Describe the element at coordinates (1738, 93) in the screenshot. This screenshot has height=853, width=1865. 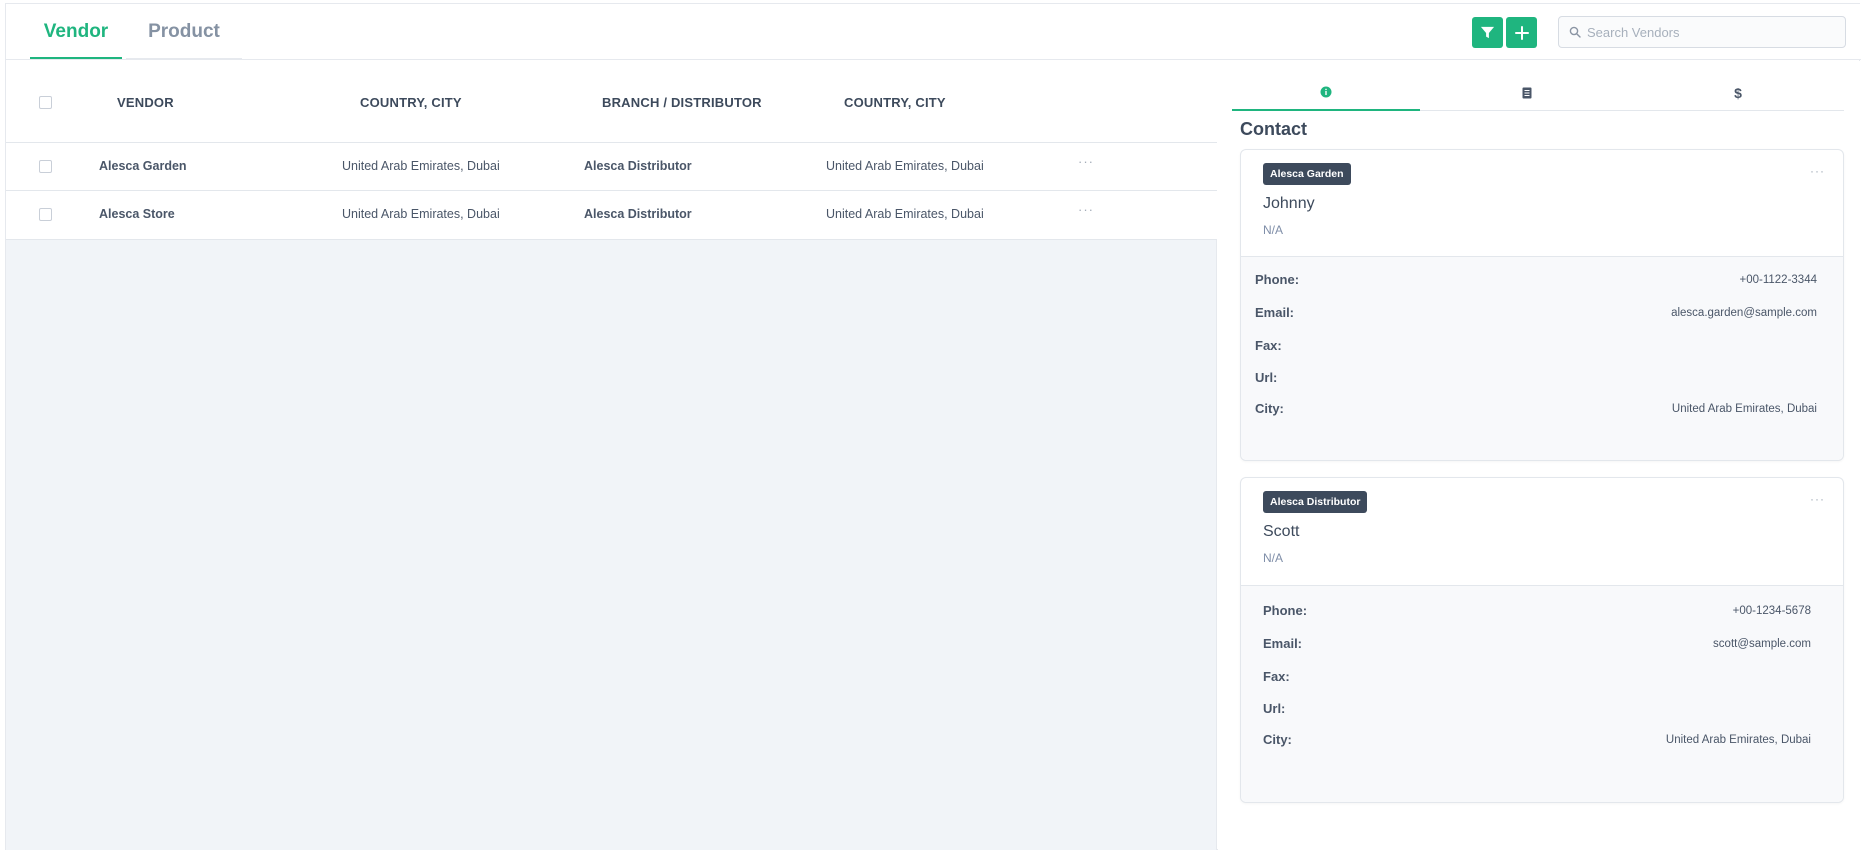
I see `tab-pricing: $` at that location.